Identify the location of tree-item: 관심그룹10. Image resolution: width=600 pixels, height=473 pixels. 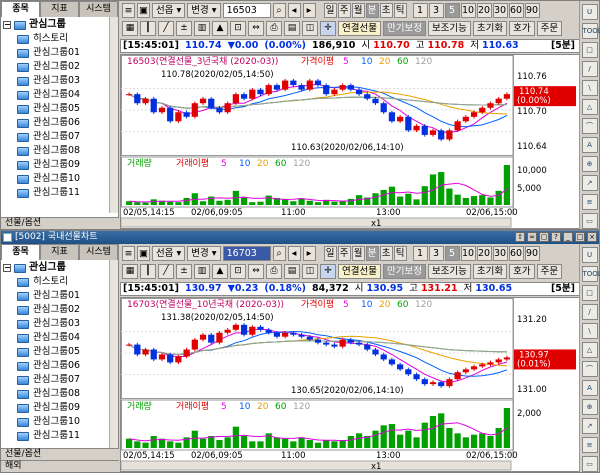
(59, 422).